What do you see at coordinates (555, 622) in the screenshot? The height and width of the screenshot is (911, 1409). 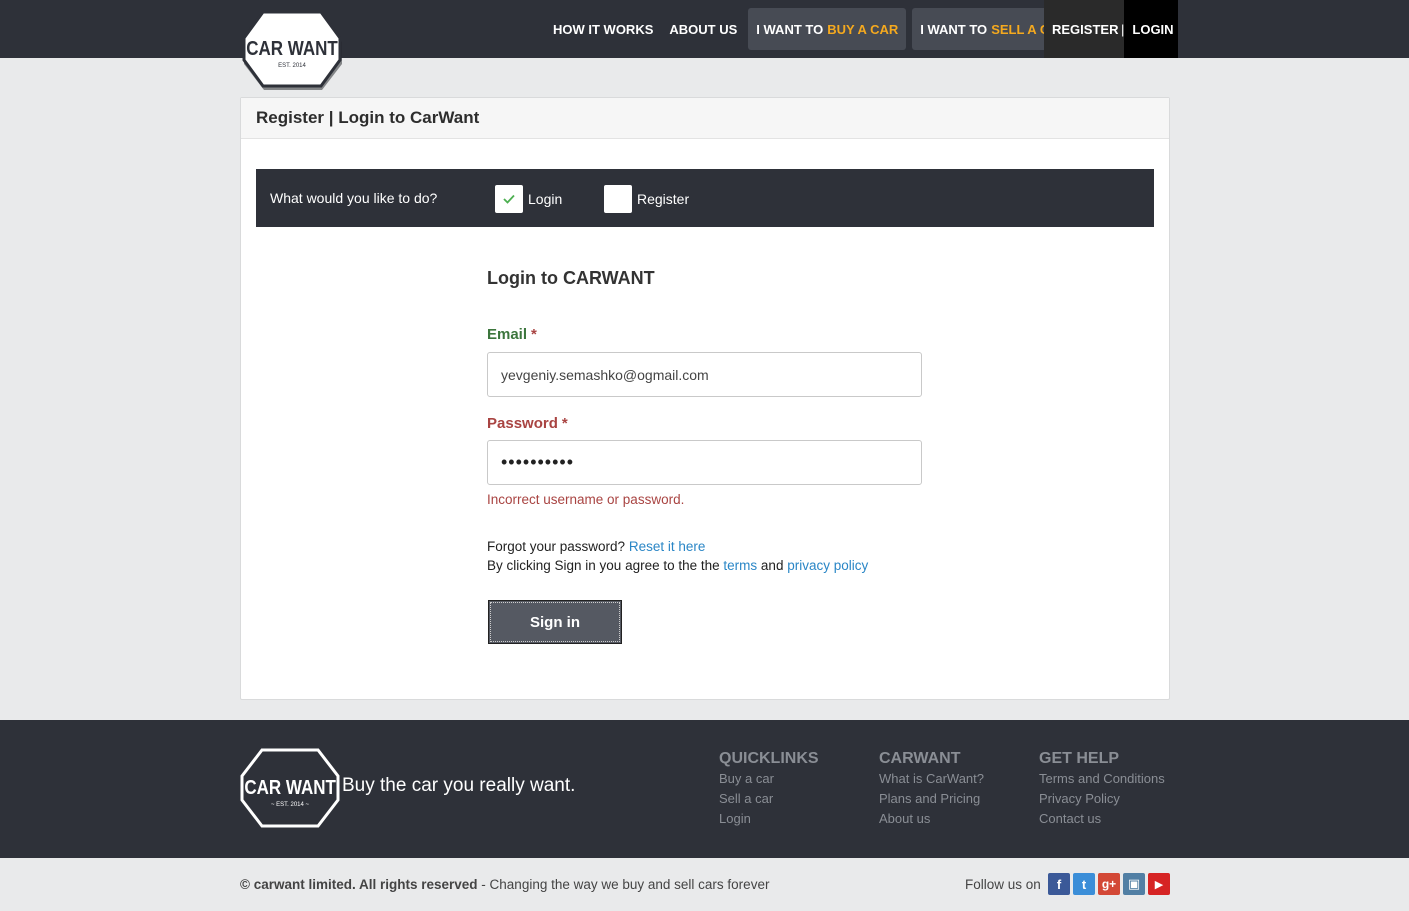 I see `sign-in-button: Sign in` at bounding box center [555, 622].